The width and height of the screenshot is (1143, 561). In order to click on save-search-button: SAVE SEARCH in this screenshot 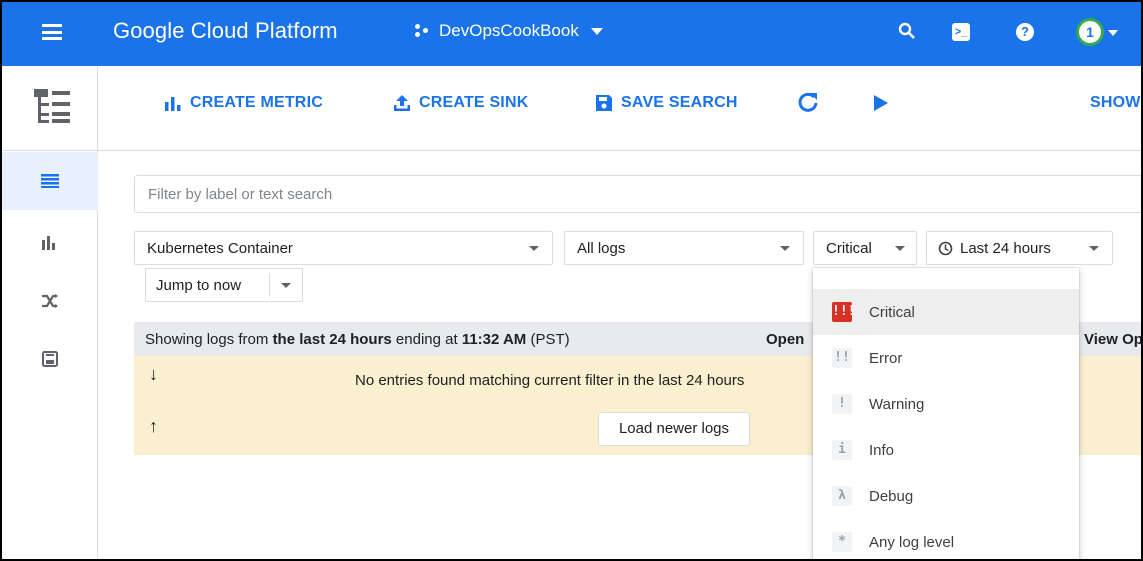, I will do `click(666, 103)`.